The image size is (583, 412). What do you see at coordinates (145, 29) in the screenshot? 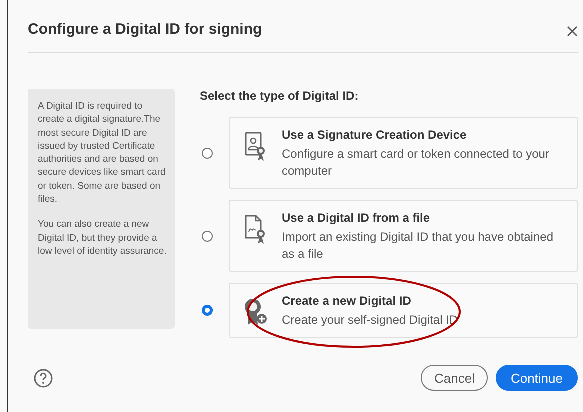
I see `dialog-title: Configure a Digital ID for signing` at bounding box center [145, 29].